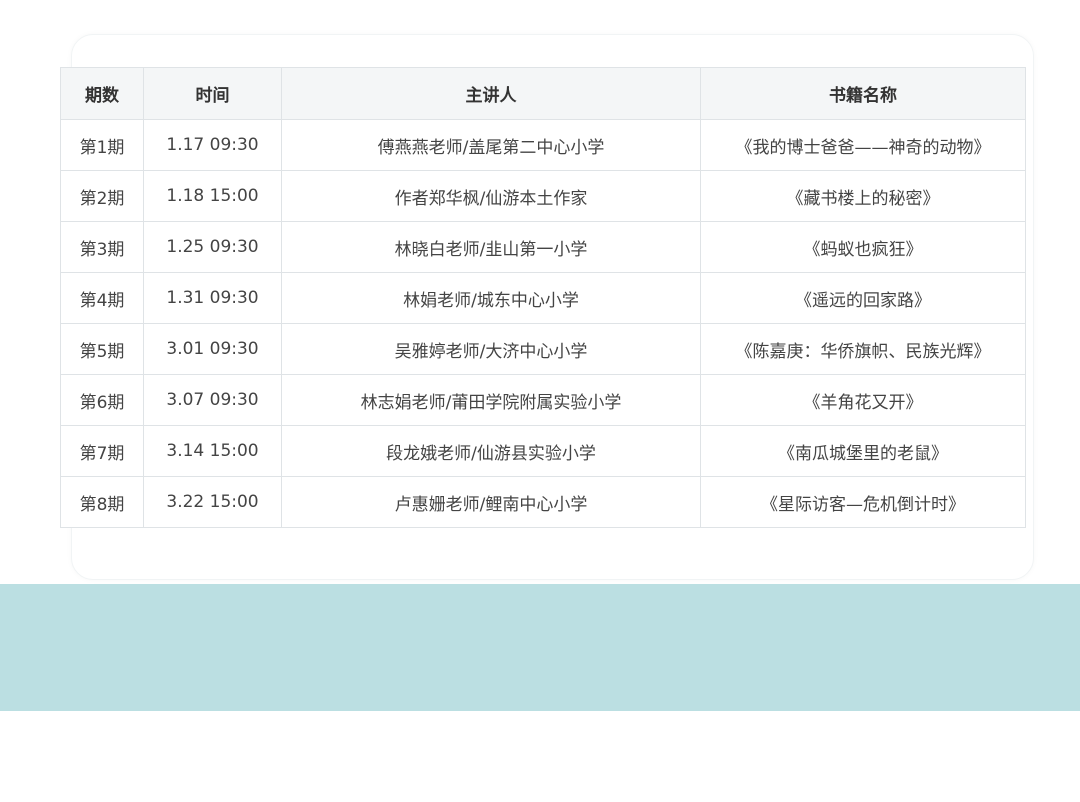 The height and width of the screenshot is (802, 1080). Describe the element at coordinates (491, 93) in the screenshot. I see `header-speaker: 主讲人` at that location.